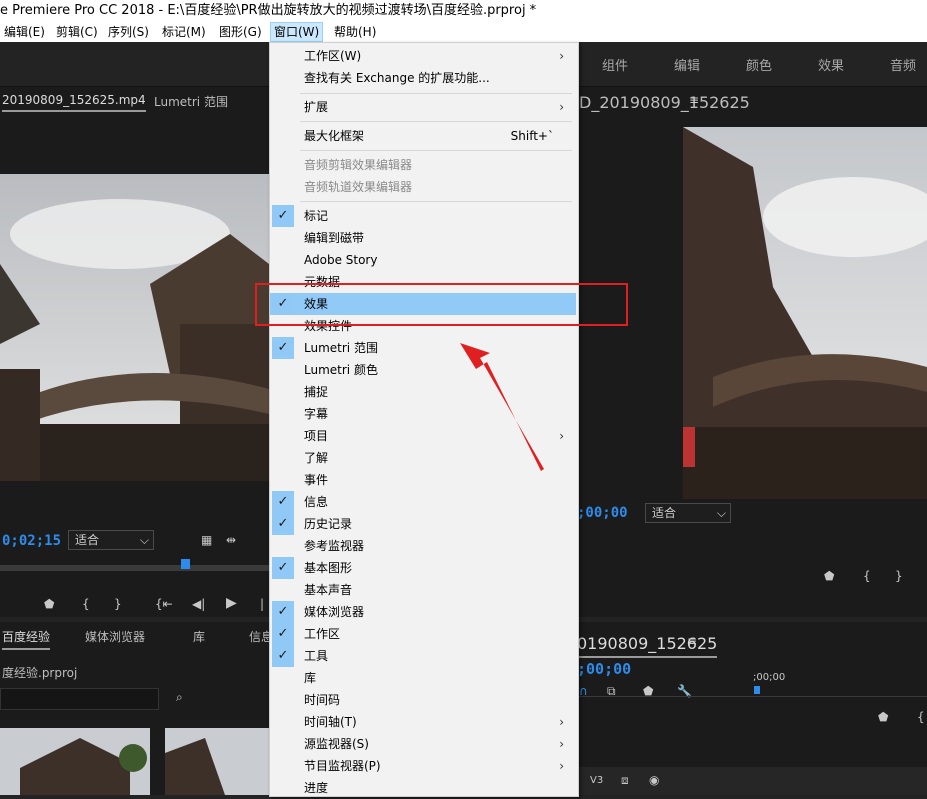 The height and width of the screenshot is (799, 927). What do you see at coordinates (502, 407) in the screenshot?
I see `annotation-arrow-icon` at bounding box center [502, 407].